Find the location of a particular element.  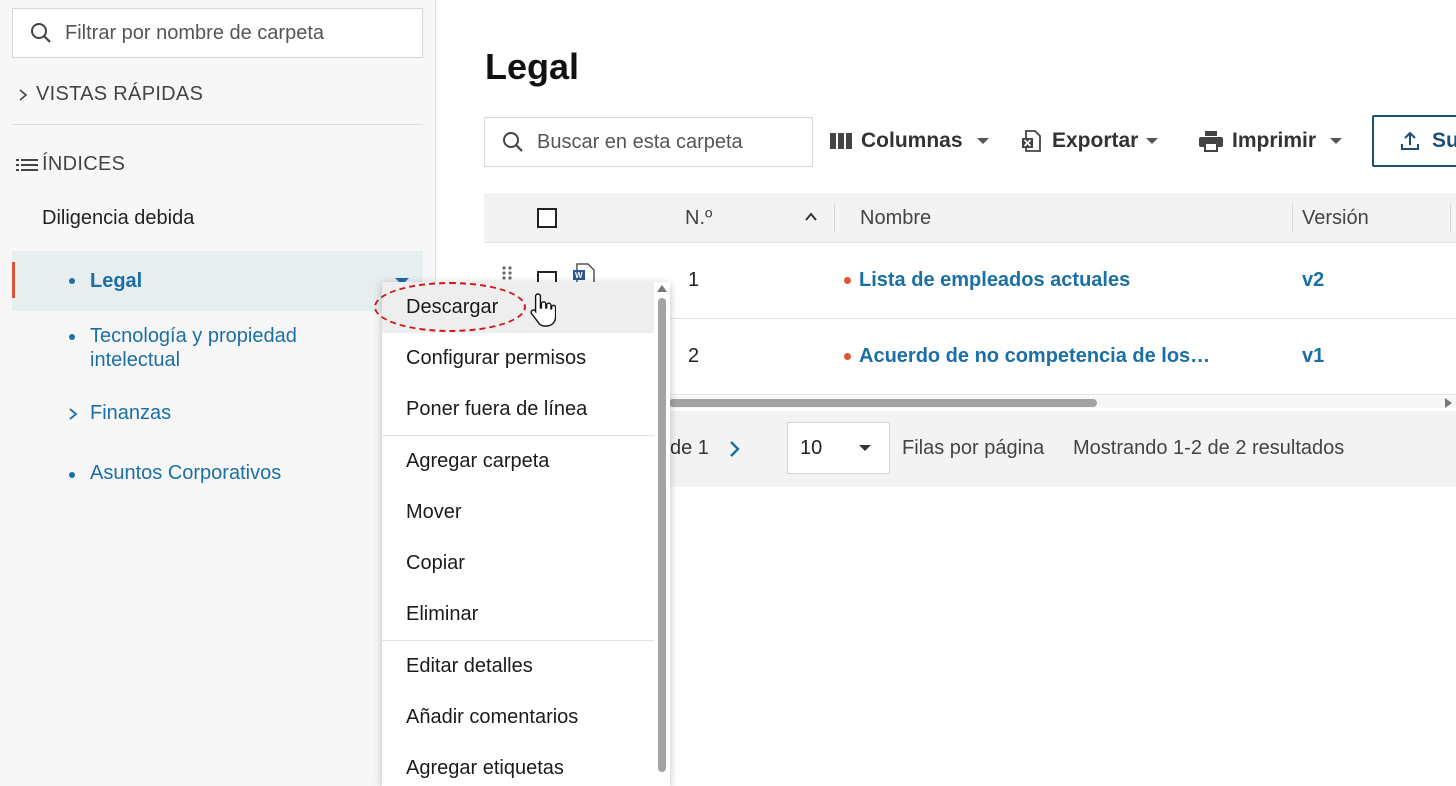

column-header-version: Versión is located at coordinates (1335, 218).